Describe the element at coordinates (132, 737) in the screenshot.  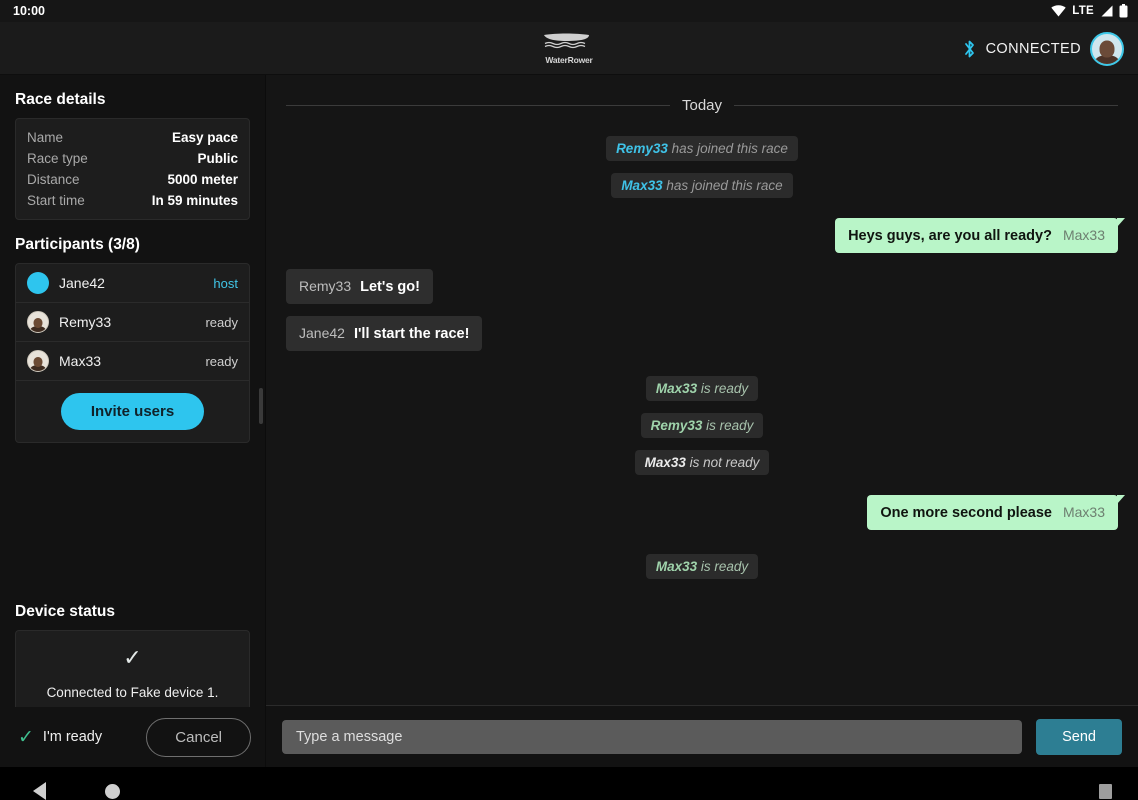
I see `sidebar-footer: ✓ I'm ready Cancel` at that location.